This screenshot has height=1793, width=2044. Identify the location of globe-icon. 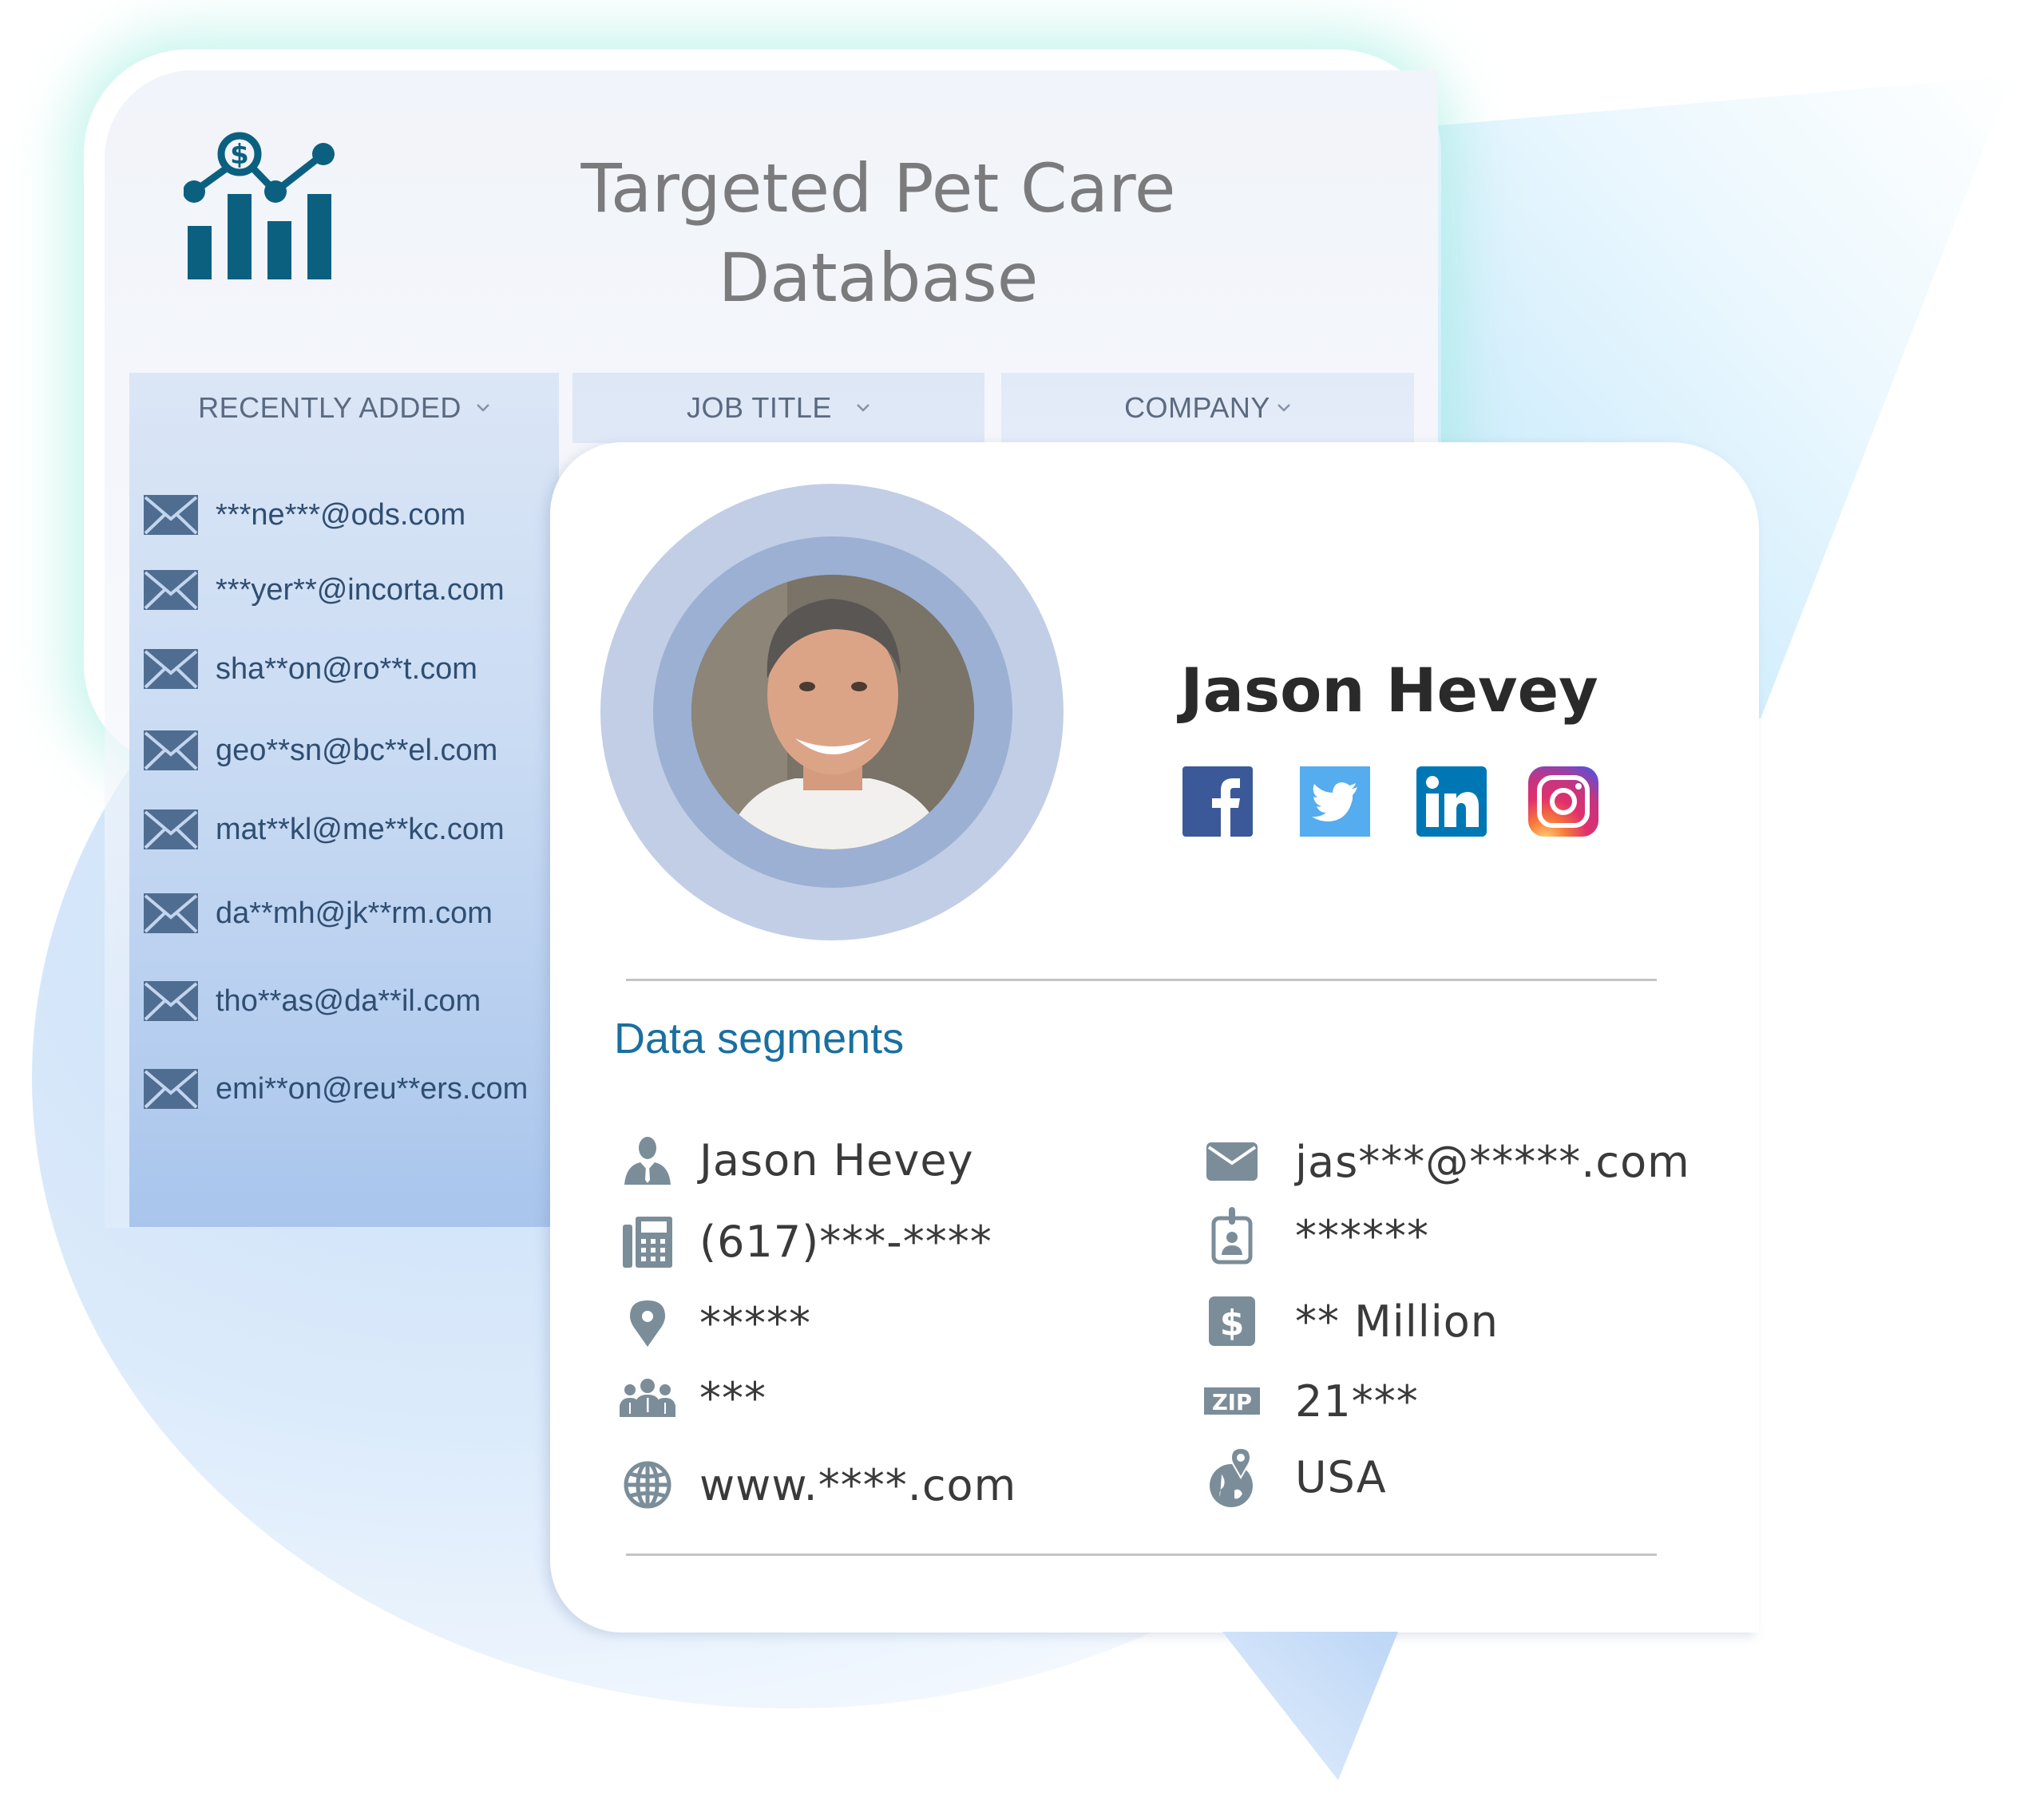
(647, 1485).